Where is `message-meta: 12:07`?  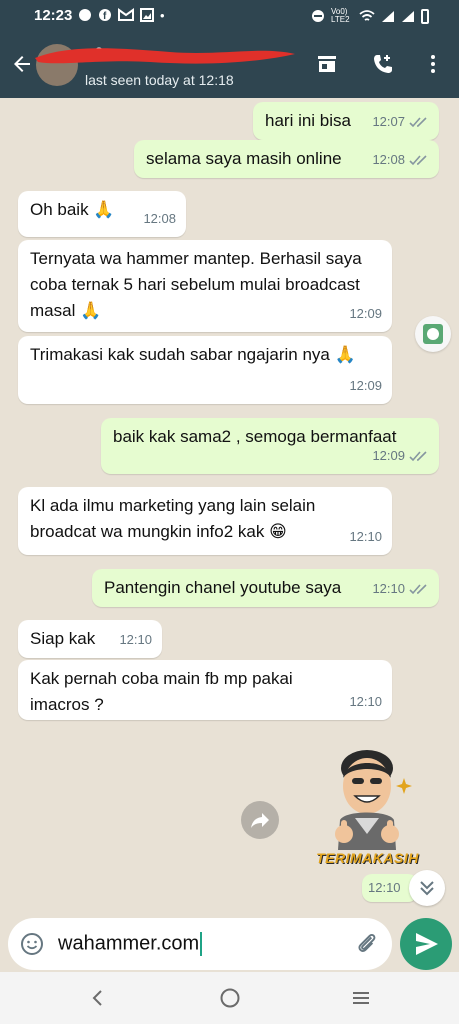
message-meta: 12:07 is located at coordinates (400, 122).